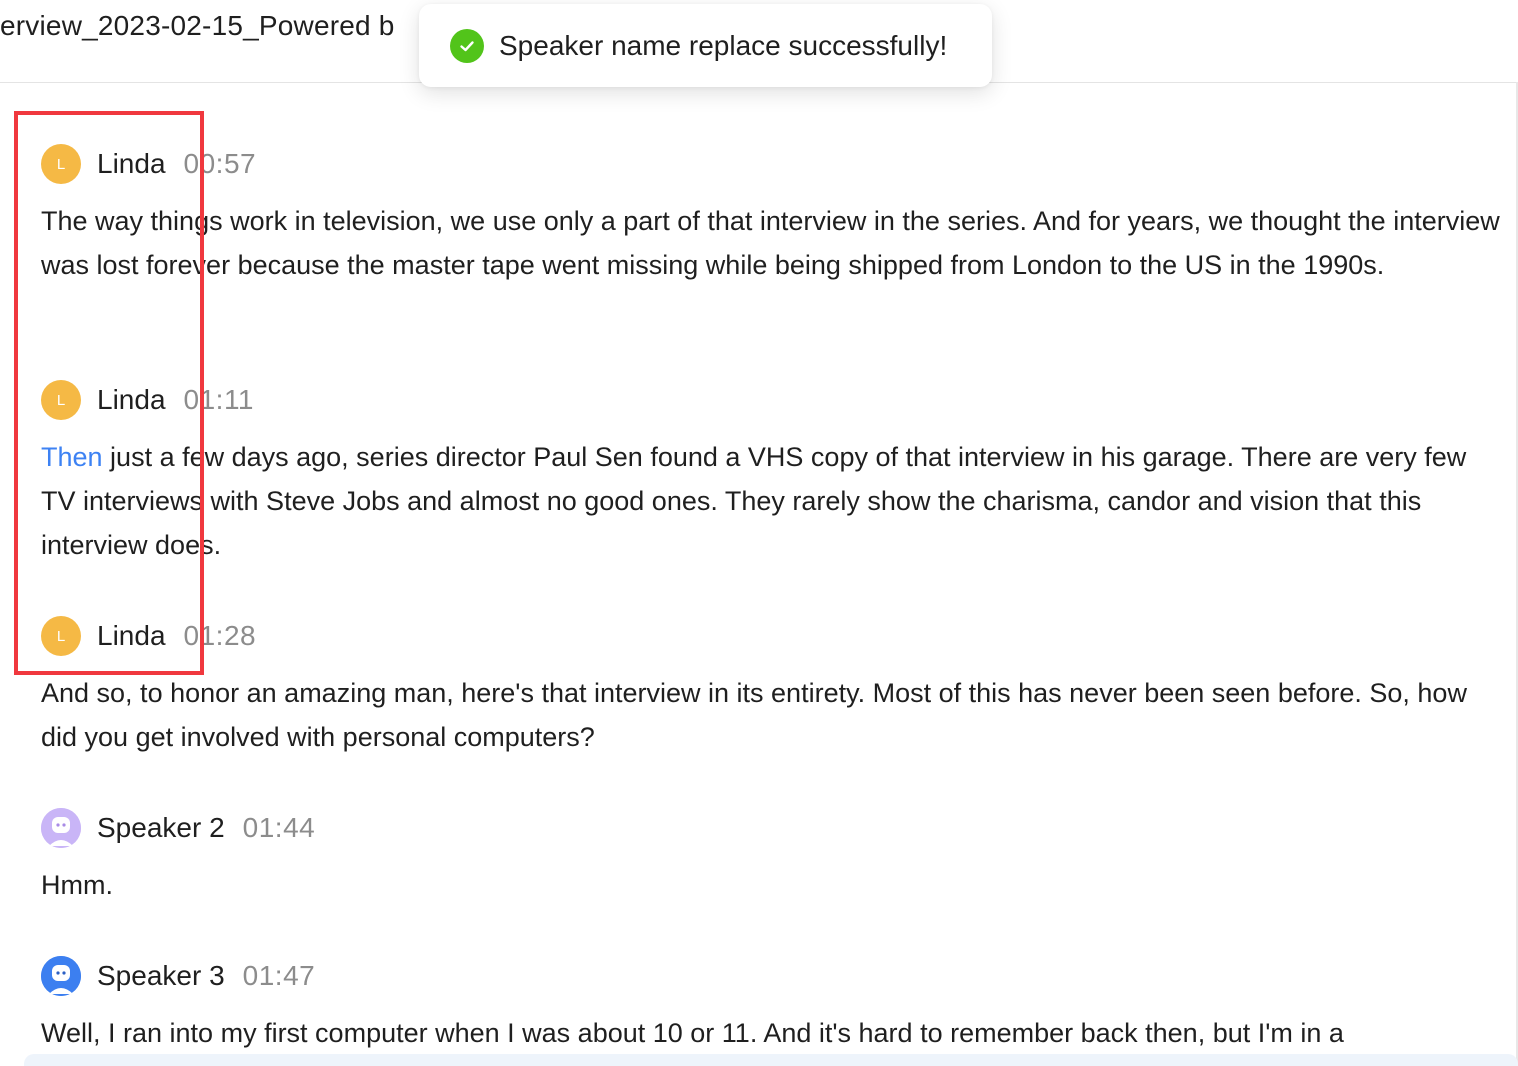 This screenshot has height=1066, width=1518. Describe the element at coordinates (279, 828) in the screenshot. I see `segment-timestamp: 01:44` at that location.